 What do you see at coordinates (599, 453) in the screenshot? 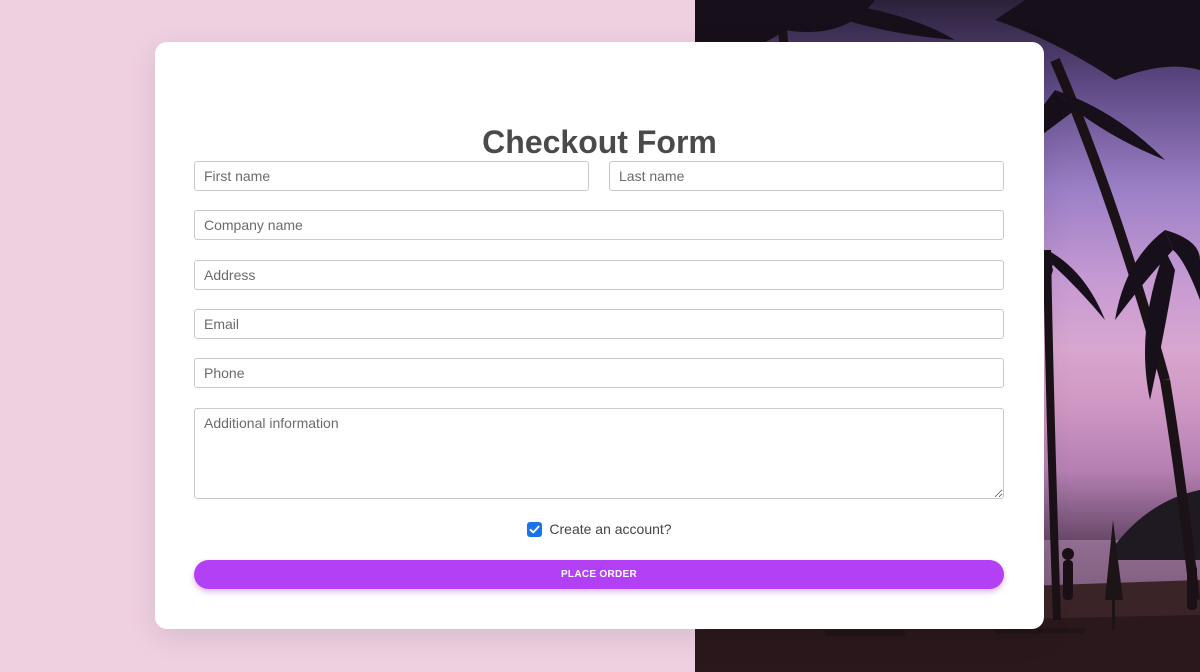
I see `additional-info-textarea` at bounding box center [599, 453].